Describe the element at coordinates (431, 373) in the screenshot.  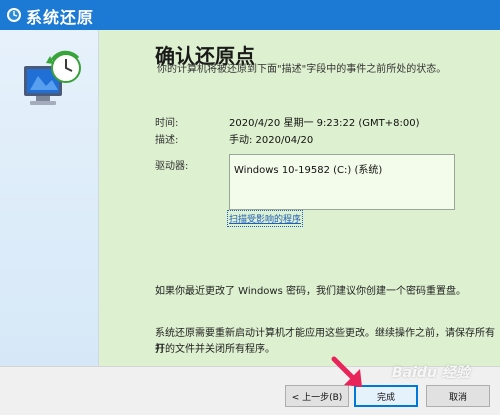
I see `watermark: Baidu 经验` at that location.